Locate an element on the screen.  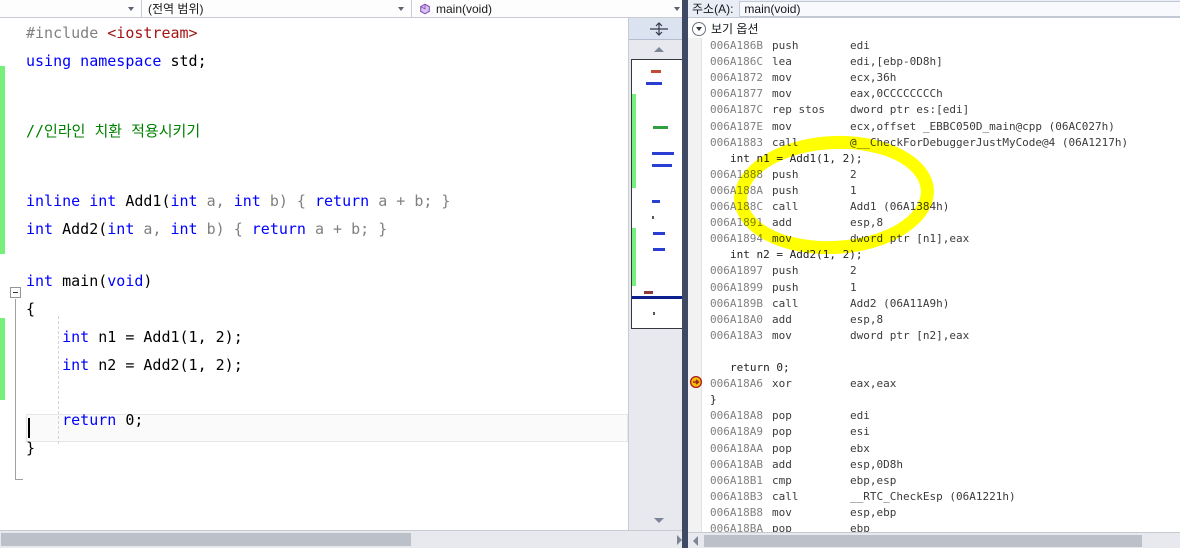
instruction-mnemonic: push is located at coordinates (785, 174).